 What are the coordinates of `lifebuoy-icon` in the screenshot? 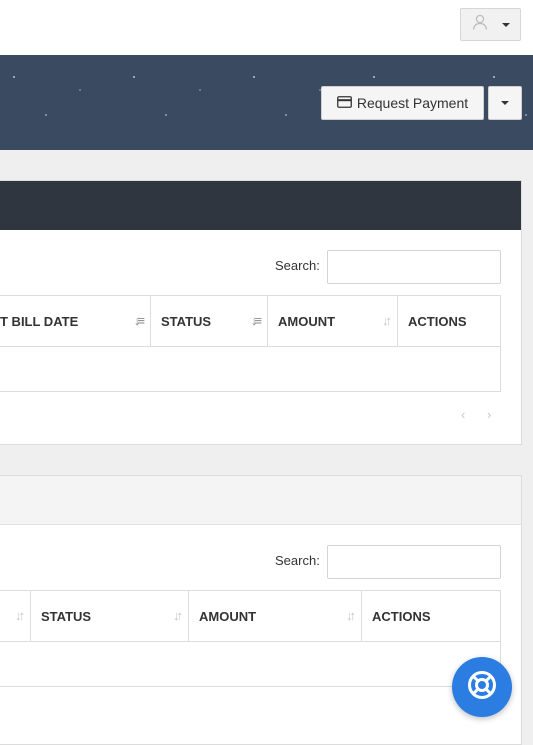 It's located at (482, 687).